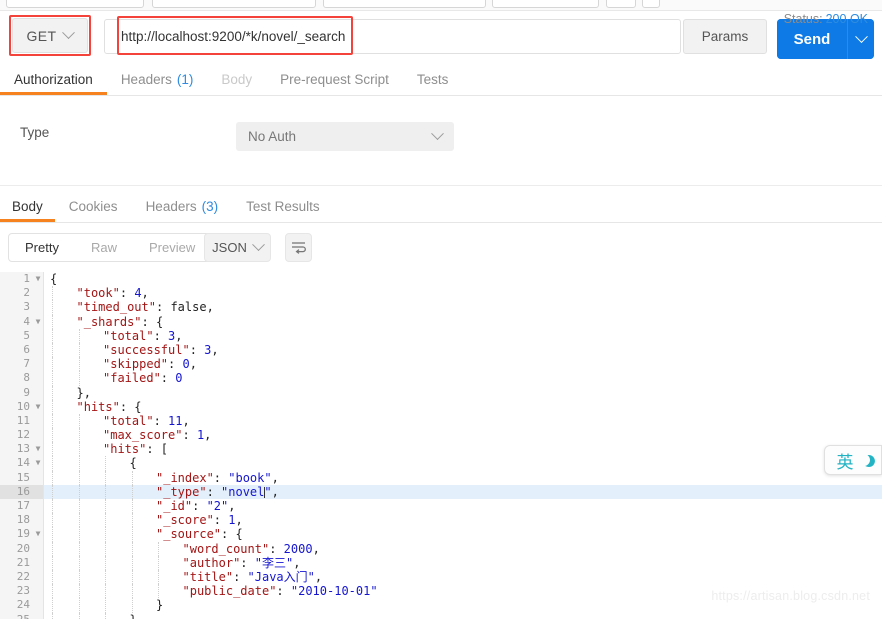  What do you see at coordinates (185, 477) in the screenshot?
I see `code-token: "_index"` at bounding box center [185, 477].